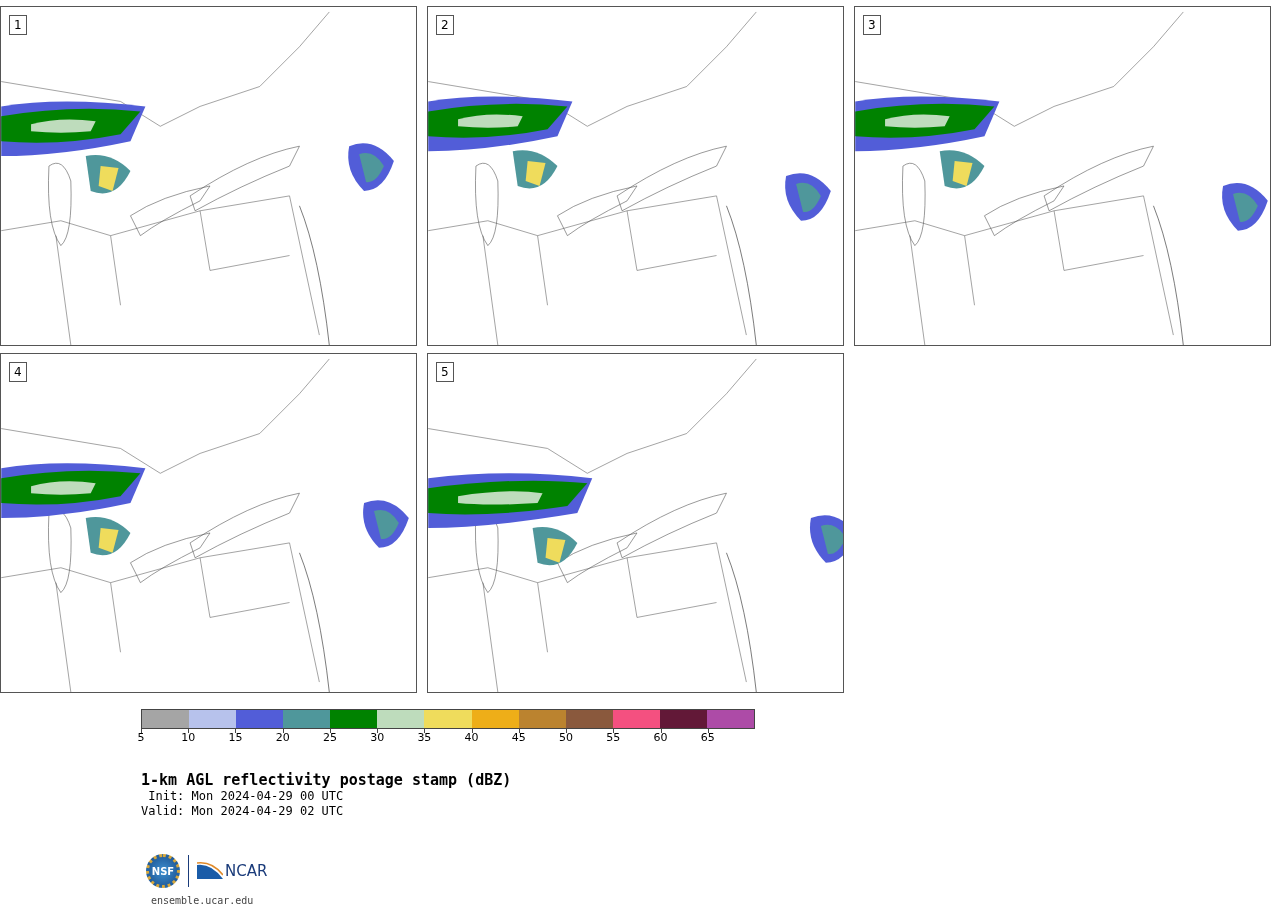  I want to click on tick-label: 40, so click(471, 737).